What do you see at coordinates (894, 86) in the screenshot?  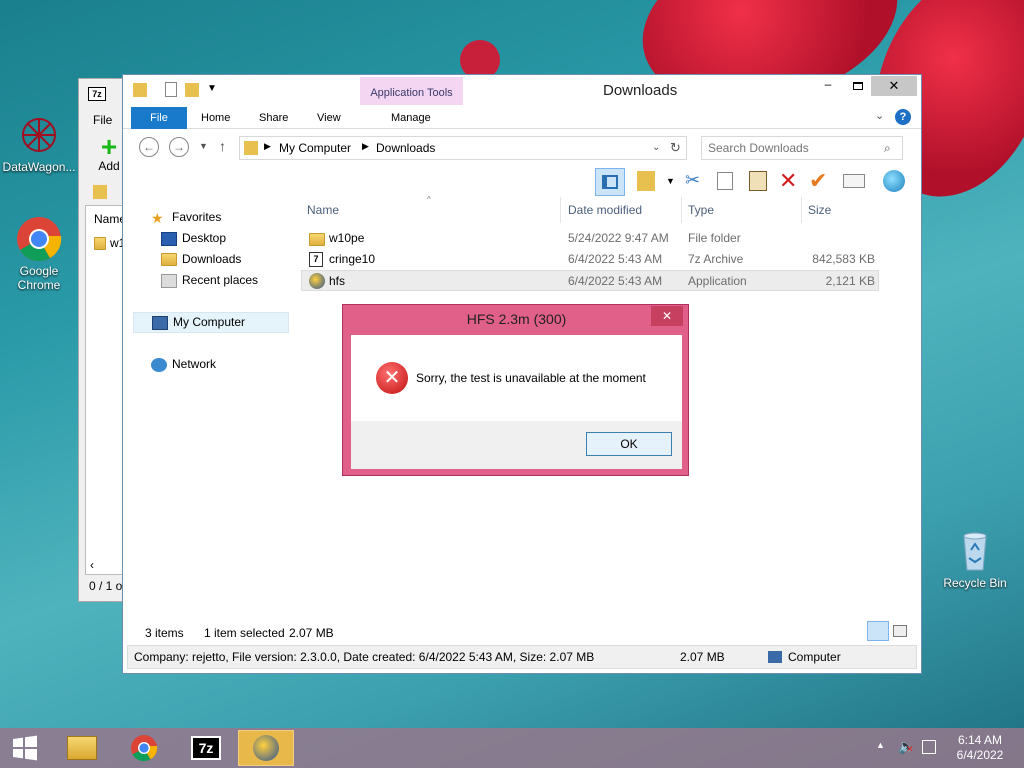 I see `close-button: ✕` at bounding box center [894, 86].